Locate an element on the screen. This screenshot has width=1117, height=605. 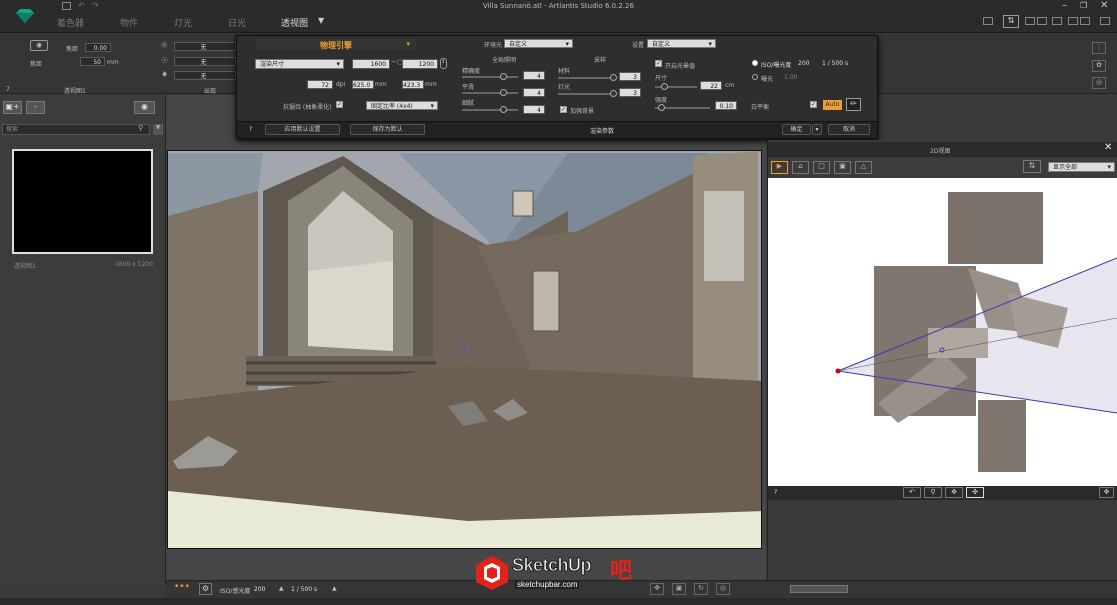
dialog-help-button: ? is located at coordinates (250, 129).